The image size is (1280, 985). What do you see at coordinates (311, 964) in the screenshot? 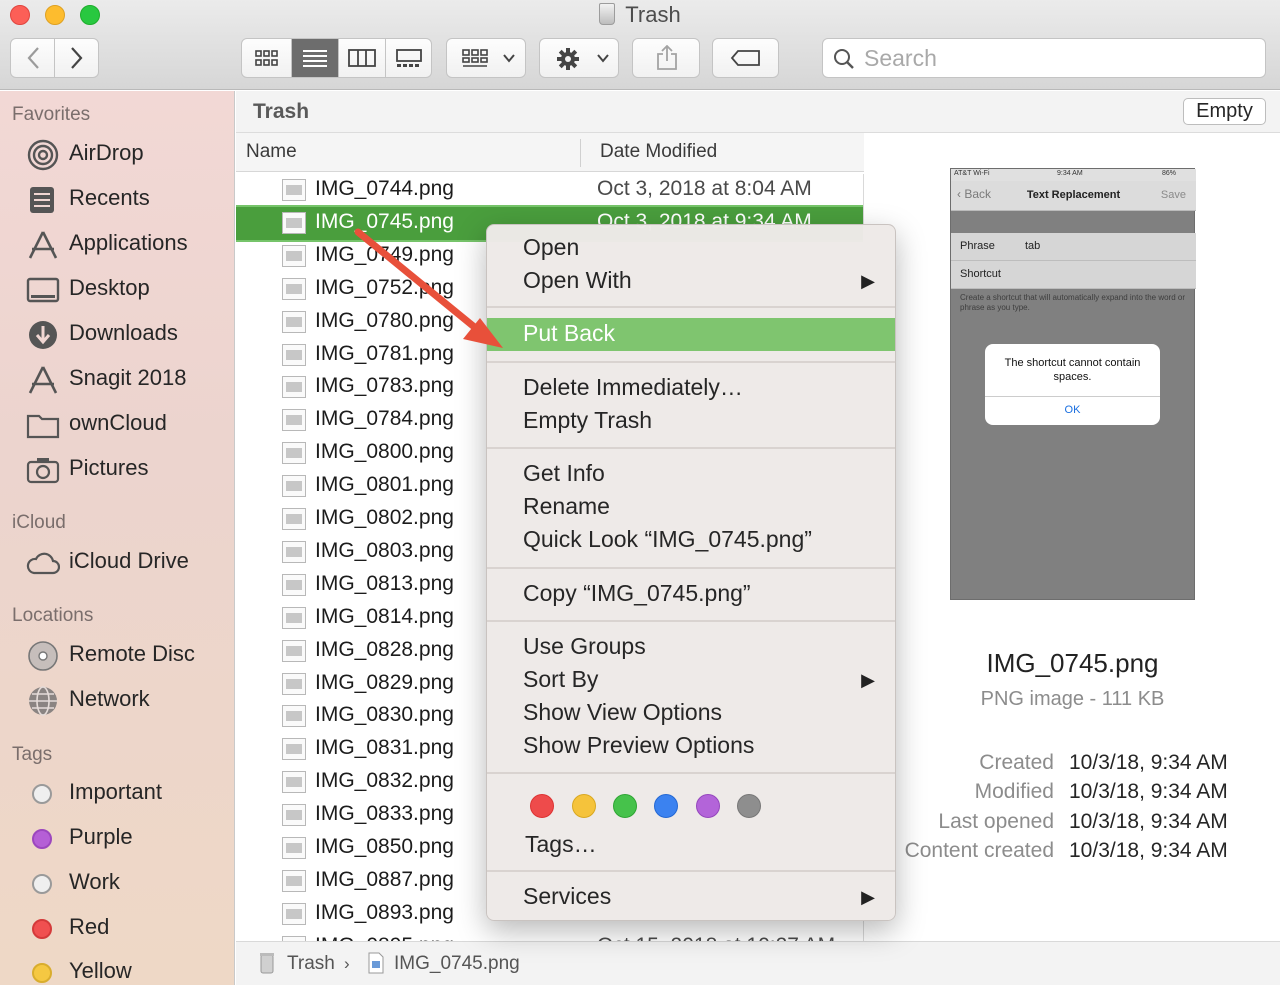
I see `path-item-trash: Trash` at bounding box center [311, 964].